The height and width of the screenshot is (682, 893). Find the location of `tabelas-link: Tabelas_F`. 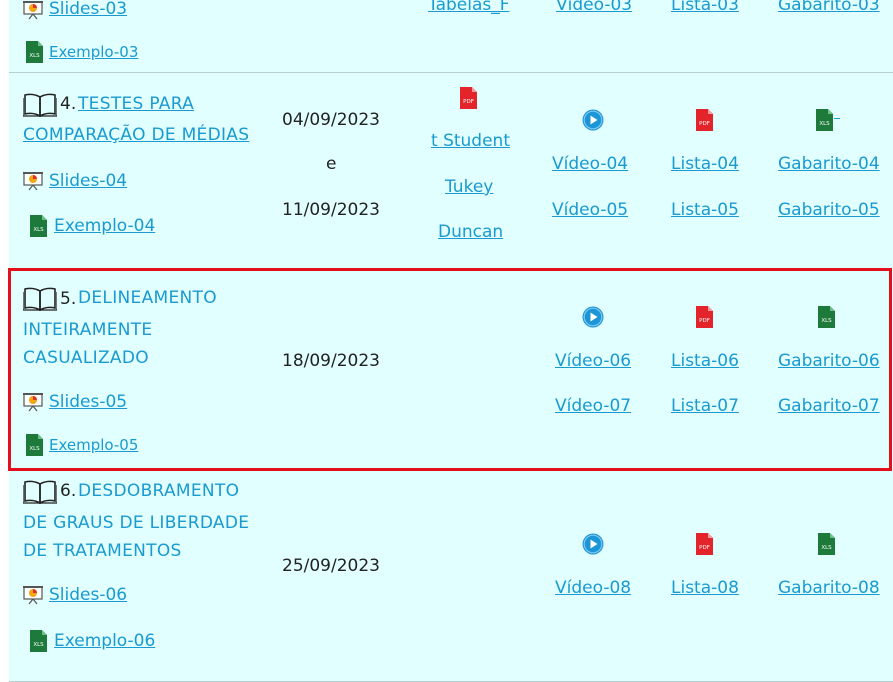

tabelas-link: Tabelas_F is located at coordinates (469, 7).